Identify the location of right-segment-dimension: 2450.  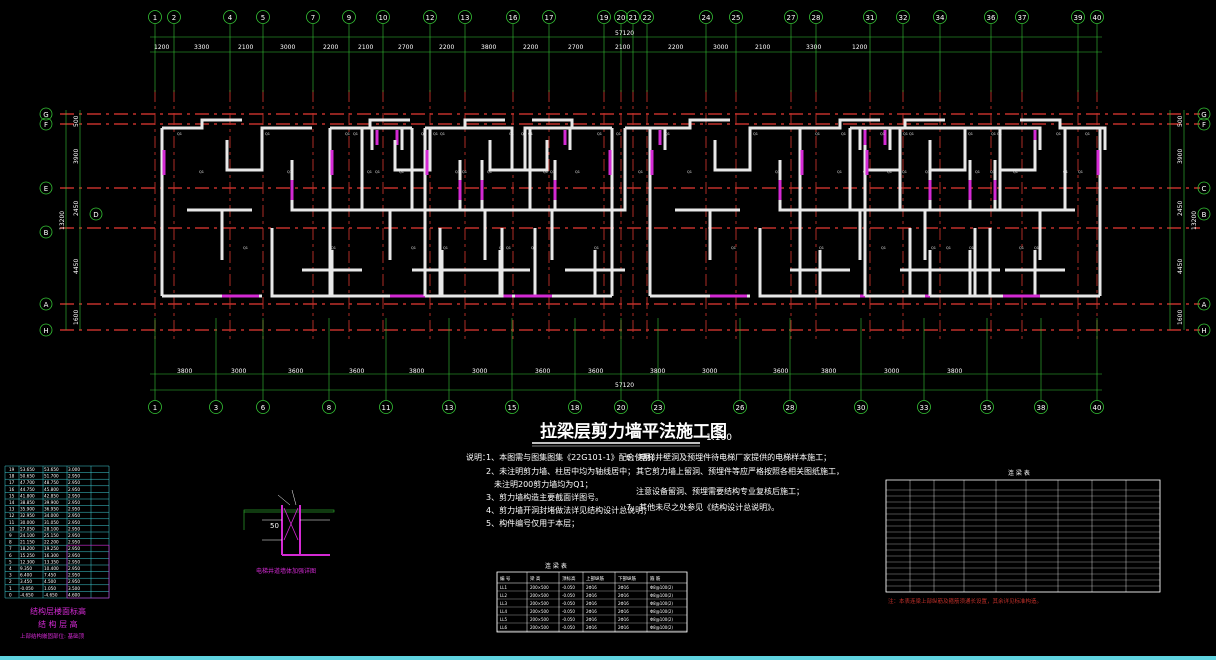
(1180, 208).